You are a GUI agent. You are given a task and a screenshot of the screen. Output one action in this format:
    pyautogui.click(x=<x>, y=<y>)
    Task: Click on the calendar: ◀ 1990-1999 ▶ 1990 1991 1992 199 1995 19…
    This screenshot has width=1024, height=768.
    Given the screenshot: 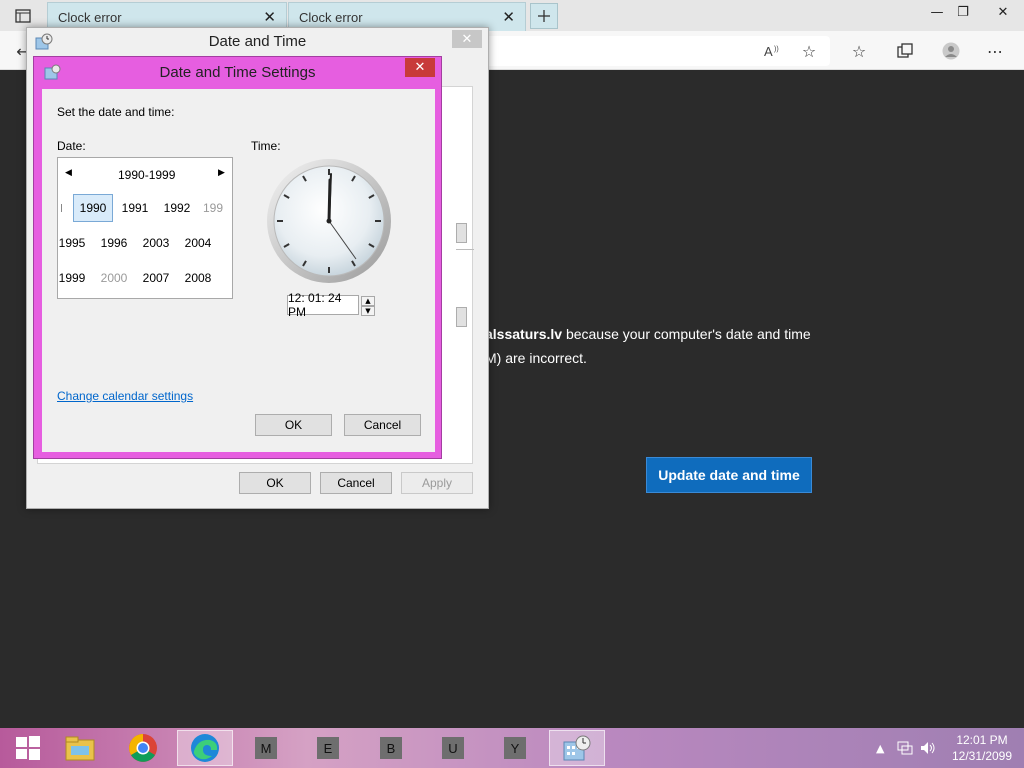 What is the action you would take?
    pyautogui.click(x=145, y=228)
    